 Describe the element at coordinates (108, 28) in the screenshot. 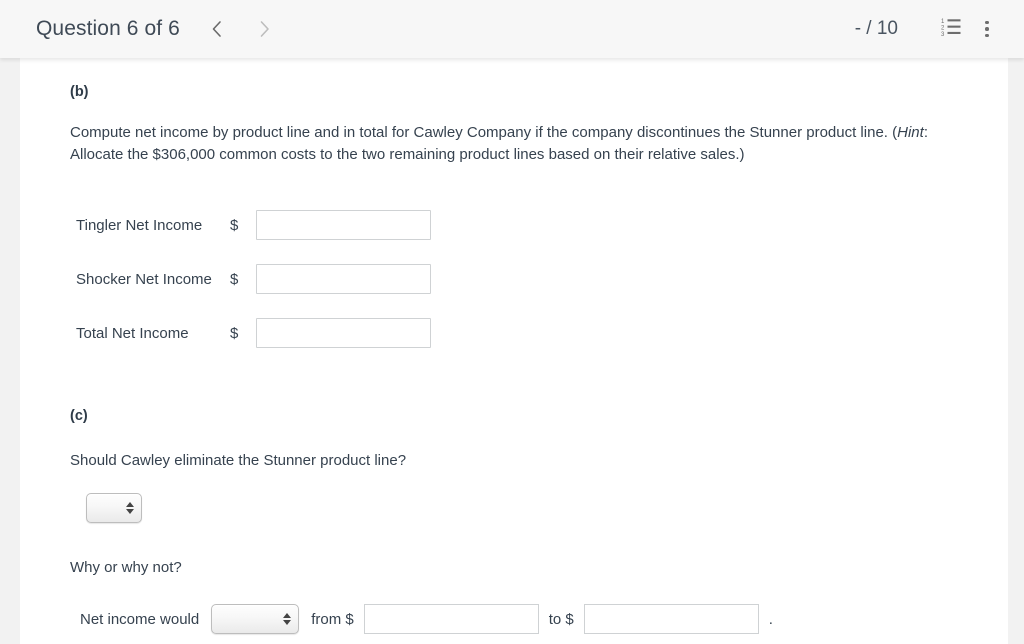

I see `page-title: Question 6 of 6` at that location.